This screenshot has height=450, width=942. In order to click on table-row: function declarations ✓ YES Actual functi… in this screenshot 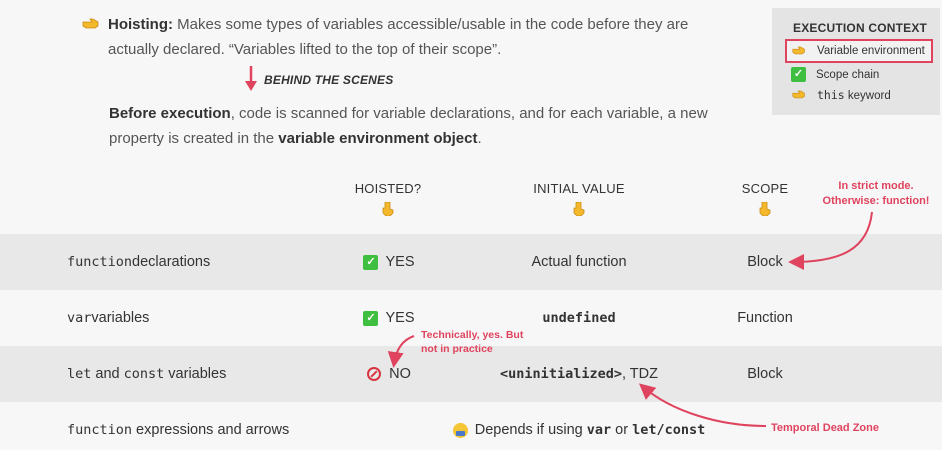, I will do `click(471, 262)`.